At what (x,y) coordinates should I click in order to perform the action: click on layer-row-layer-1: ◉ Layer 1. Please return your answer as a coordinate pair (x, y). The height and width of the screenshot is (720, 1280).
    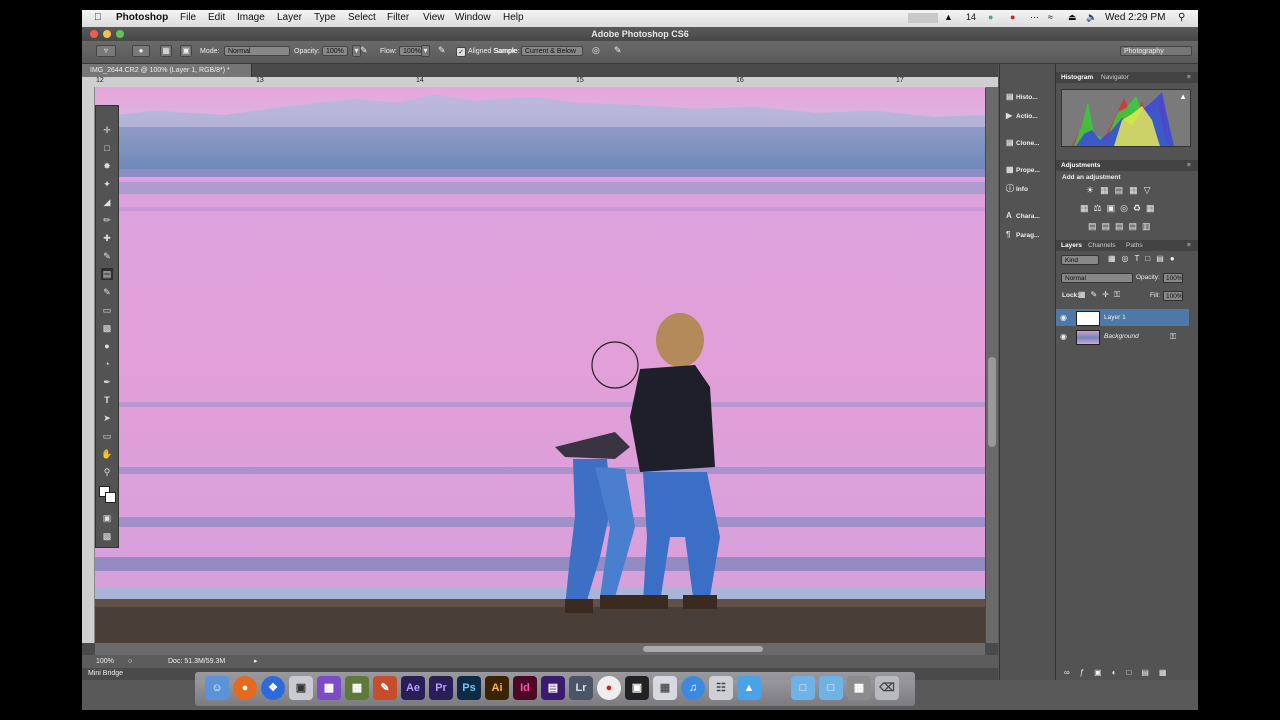
    Looking at the image, I should click on (1122, 317).